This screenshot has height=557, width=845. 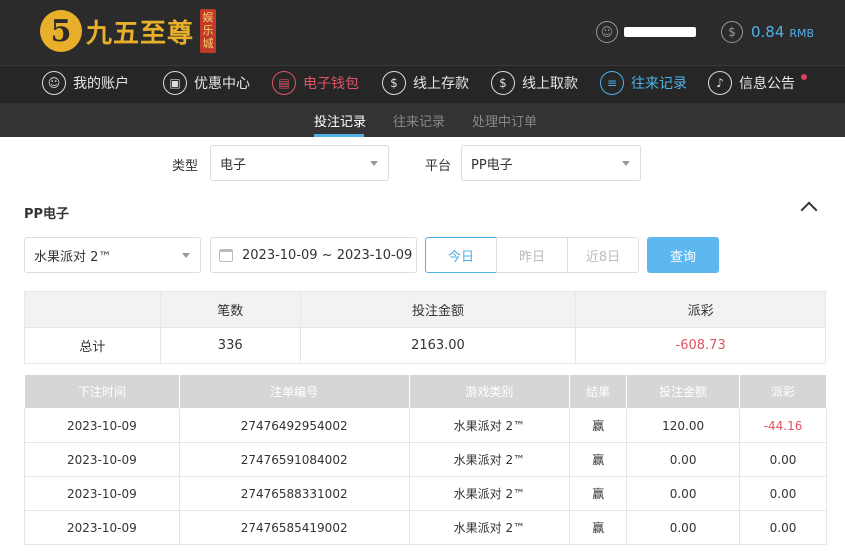 What do you see at coordinates (492, 165) in the screenshot?
I see `platform-select-value: PP电子` at bounding box center [492, 165].